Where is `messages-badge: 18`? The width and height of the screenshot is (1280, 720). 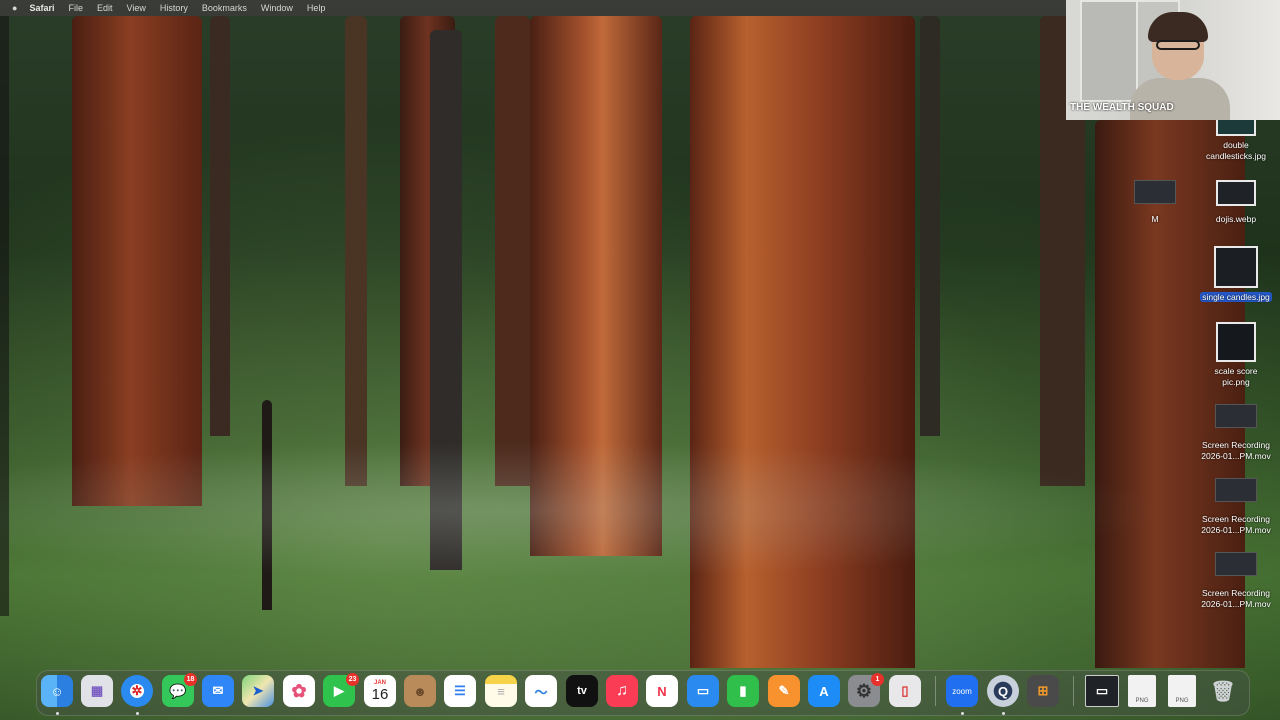
messages-badge: 18 is located at coordinates (190, 679).